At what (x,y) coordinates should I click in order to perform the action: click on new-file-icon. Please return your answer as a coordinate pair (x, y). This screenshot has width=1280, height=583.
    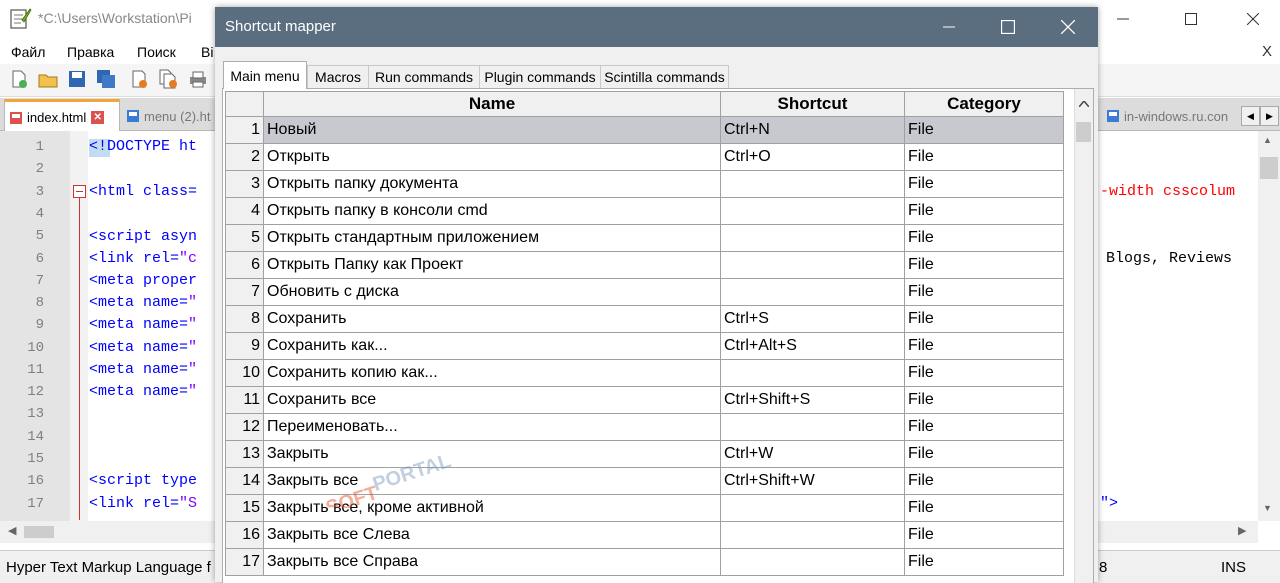
    Looking at the image, I should click on (19, 79).